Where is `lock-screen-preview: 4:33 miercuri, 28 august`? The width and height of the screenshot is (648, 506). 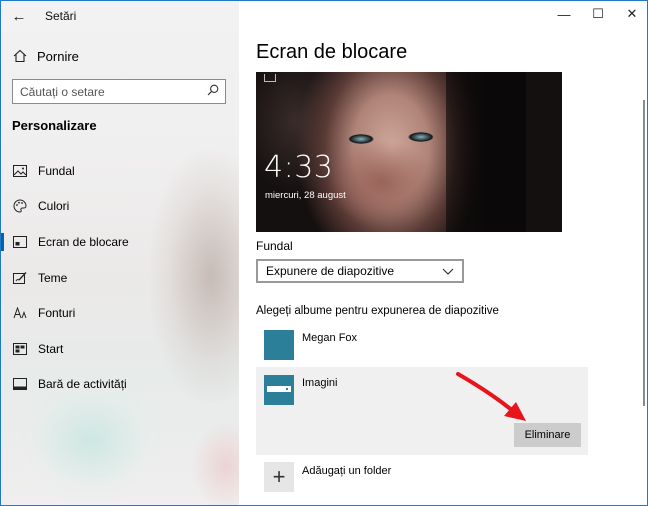
lock-screen-preview: 4:33 miercuri, 28 august is located at coordinates (409, 152).